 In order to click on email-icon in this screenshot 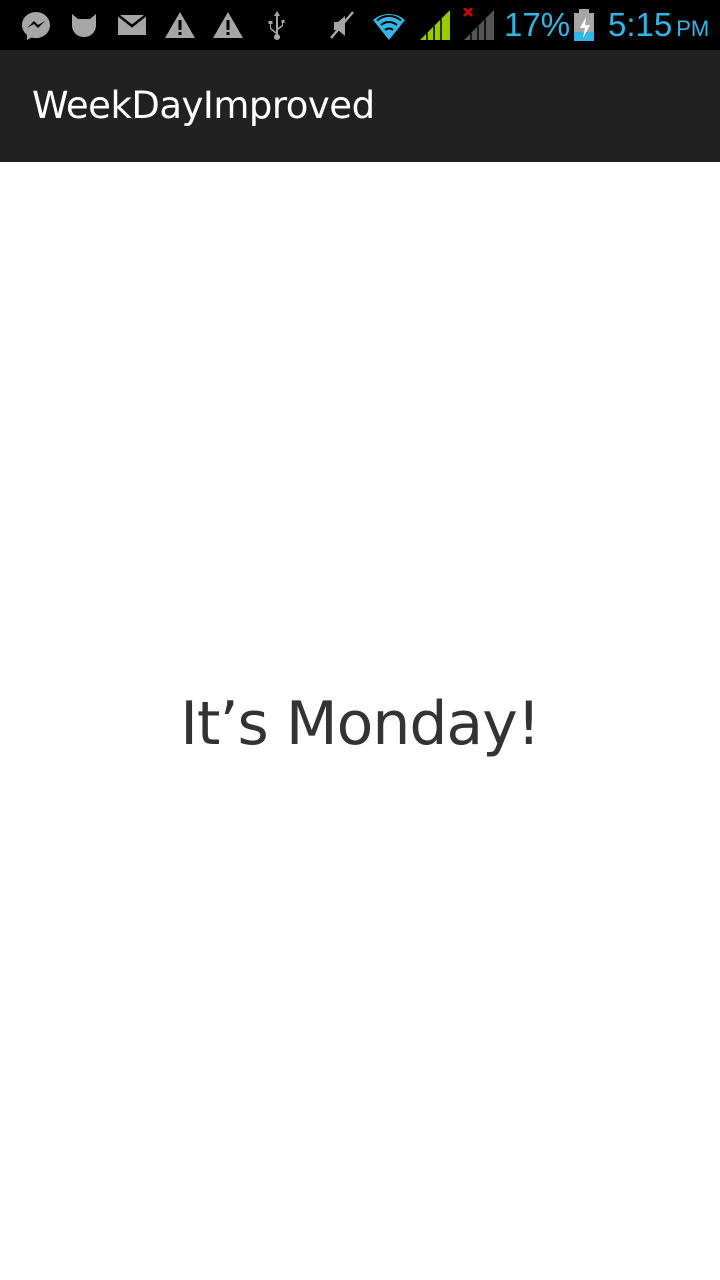, I will do `click(132, 25)`.